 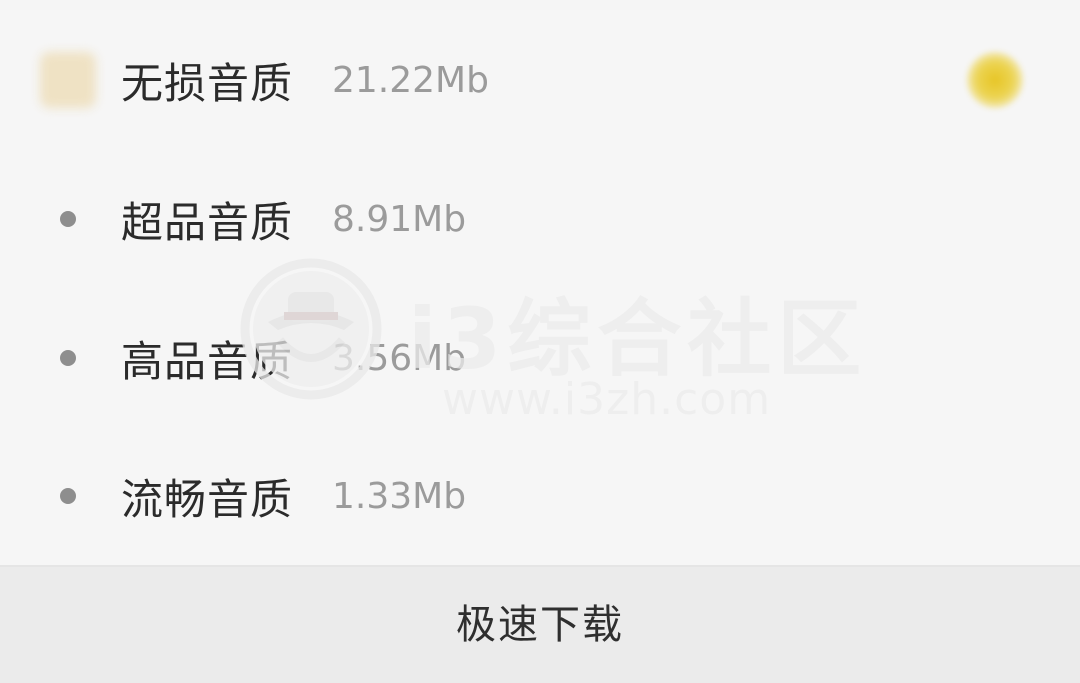 I want to click on quality-option-name: 无损音质, so click(x=207, y=83).